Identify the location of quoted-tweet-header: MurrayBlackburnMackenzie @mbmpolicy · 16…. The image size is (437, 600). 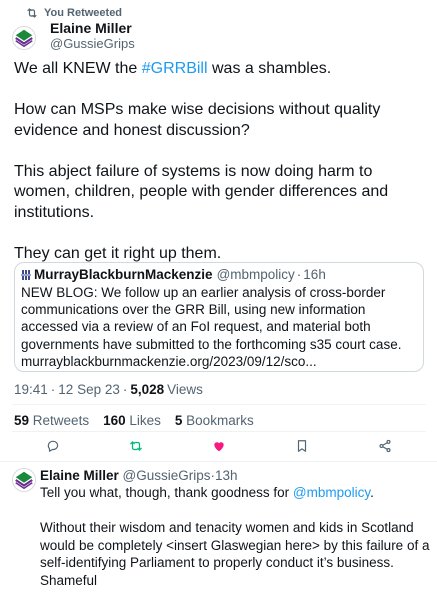
(219, 274).